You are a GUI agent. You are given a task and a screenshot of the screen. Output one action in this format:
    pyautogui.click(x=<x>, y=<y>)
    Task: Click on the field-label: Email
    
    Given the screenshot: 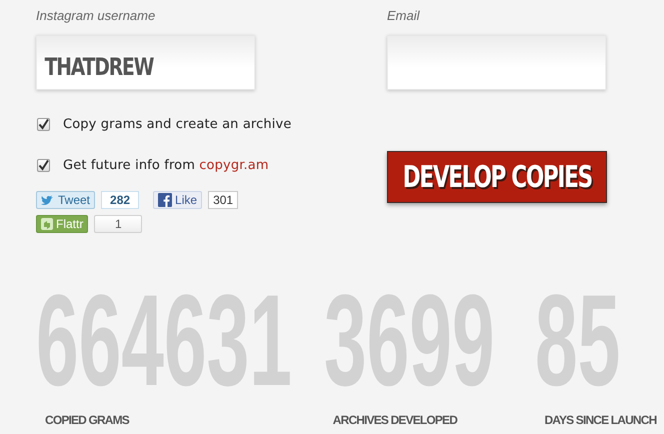 What is the action you would take?
    pyautogui.click(x=404, y=16)
    